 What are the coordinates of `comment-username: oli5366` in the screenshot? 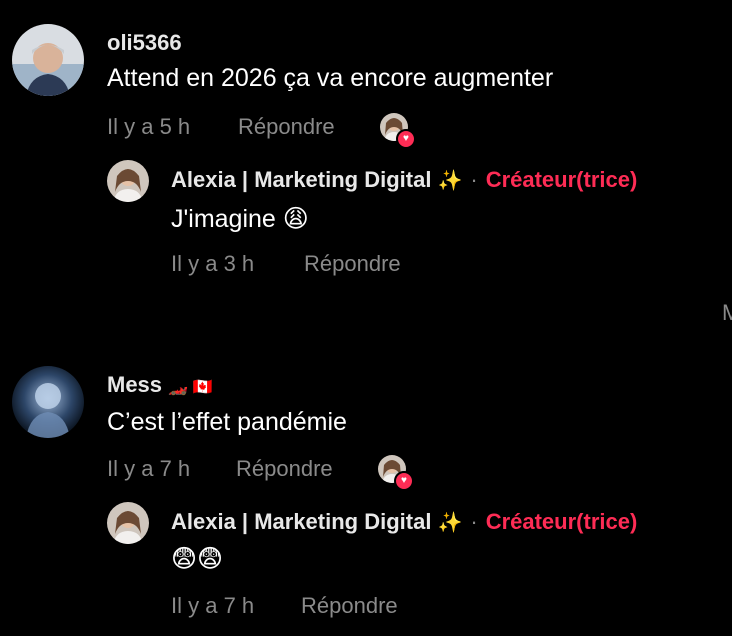 It's located at (144, 43).